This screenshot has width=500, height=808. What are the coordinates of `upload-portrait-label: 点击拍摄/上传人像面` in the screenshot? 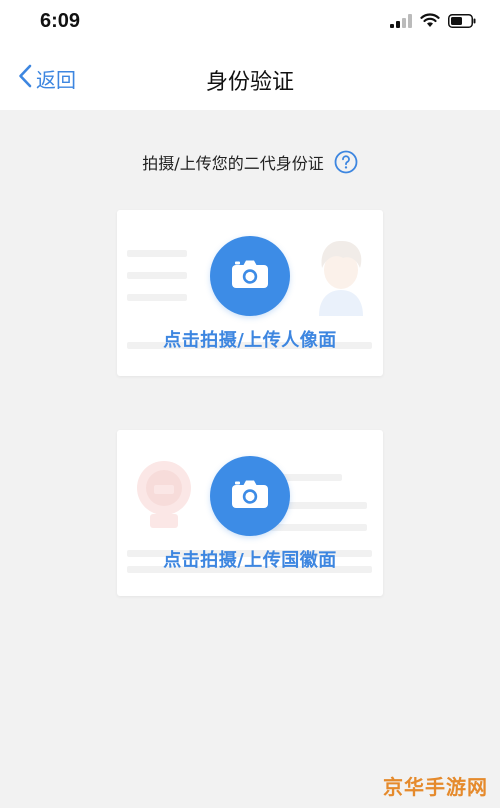 It's located at (250, 340).